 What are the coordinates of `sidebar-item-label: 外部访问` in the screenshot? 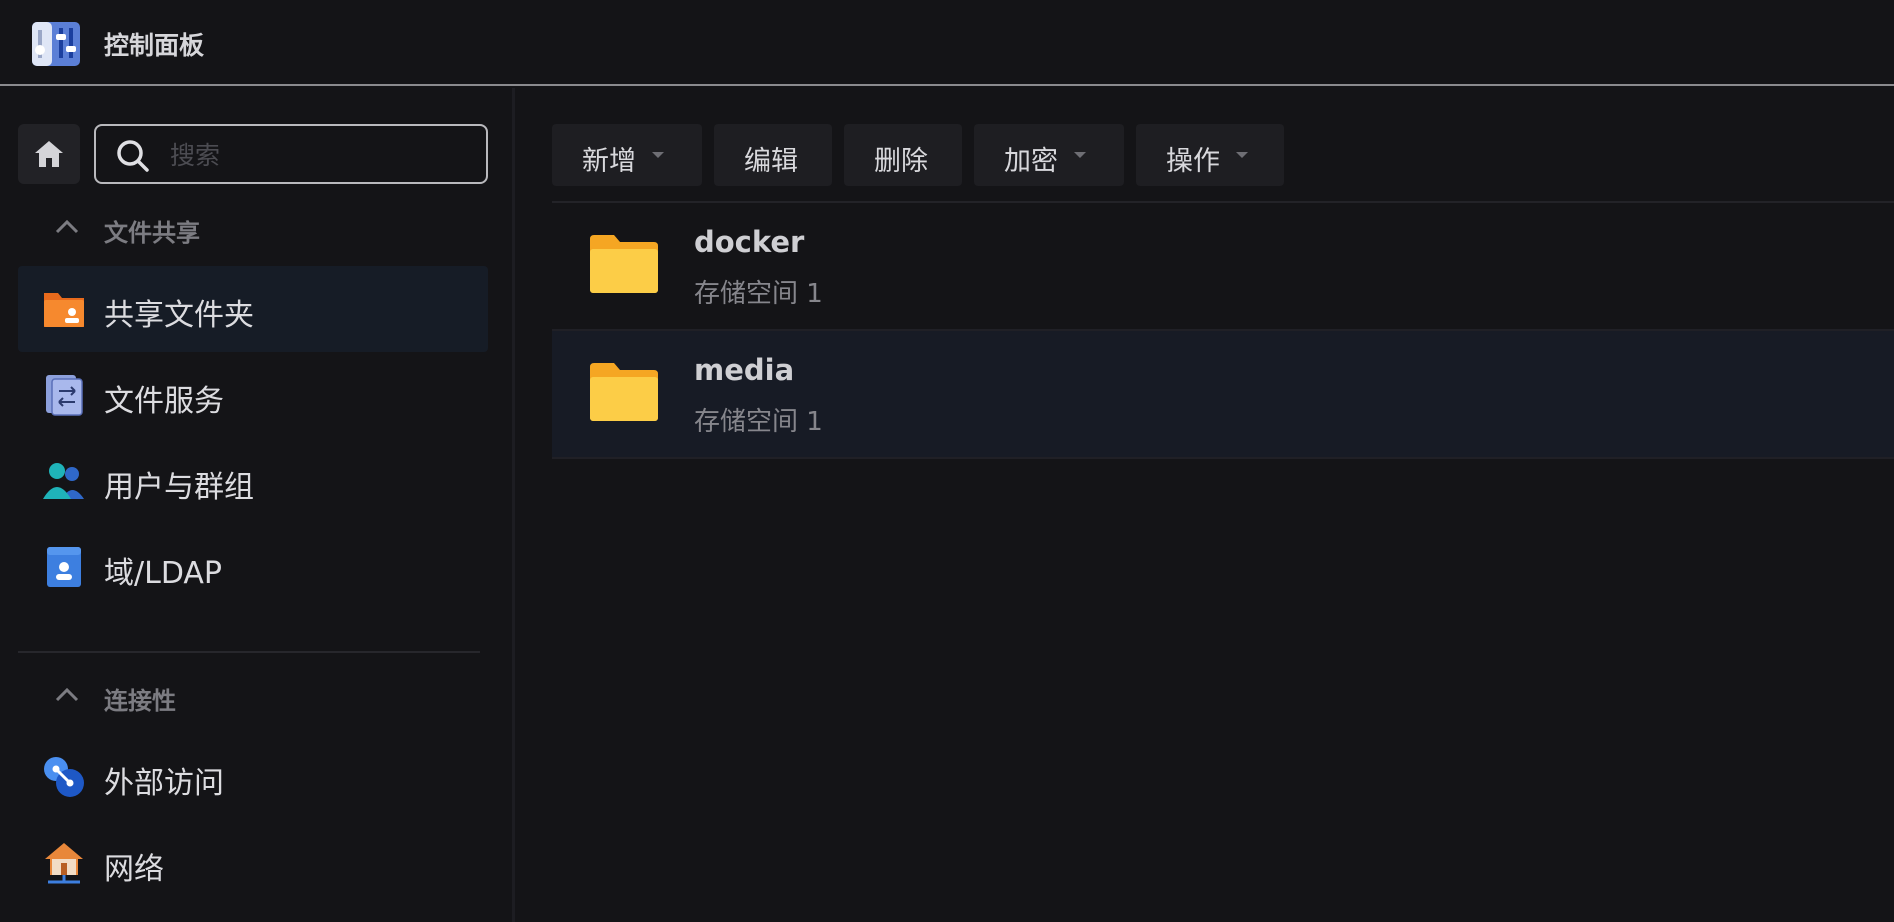 It's located at (164, 783).